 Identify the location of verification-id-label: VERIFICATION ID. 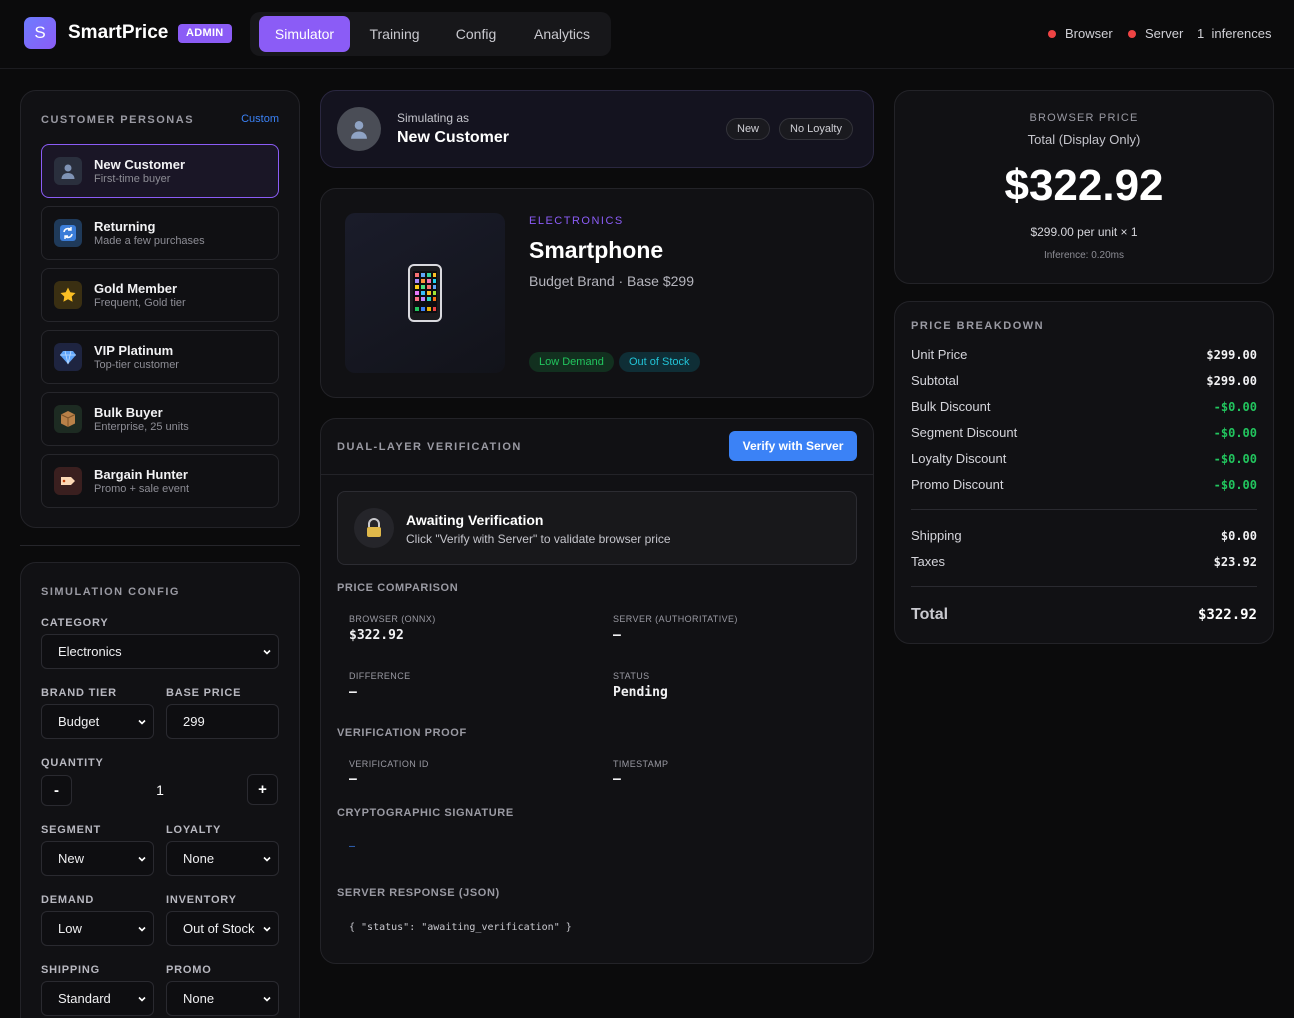
(389, 764).